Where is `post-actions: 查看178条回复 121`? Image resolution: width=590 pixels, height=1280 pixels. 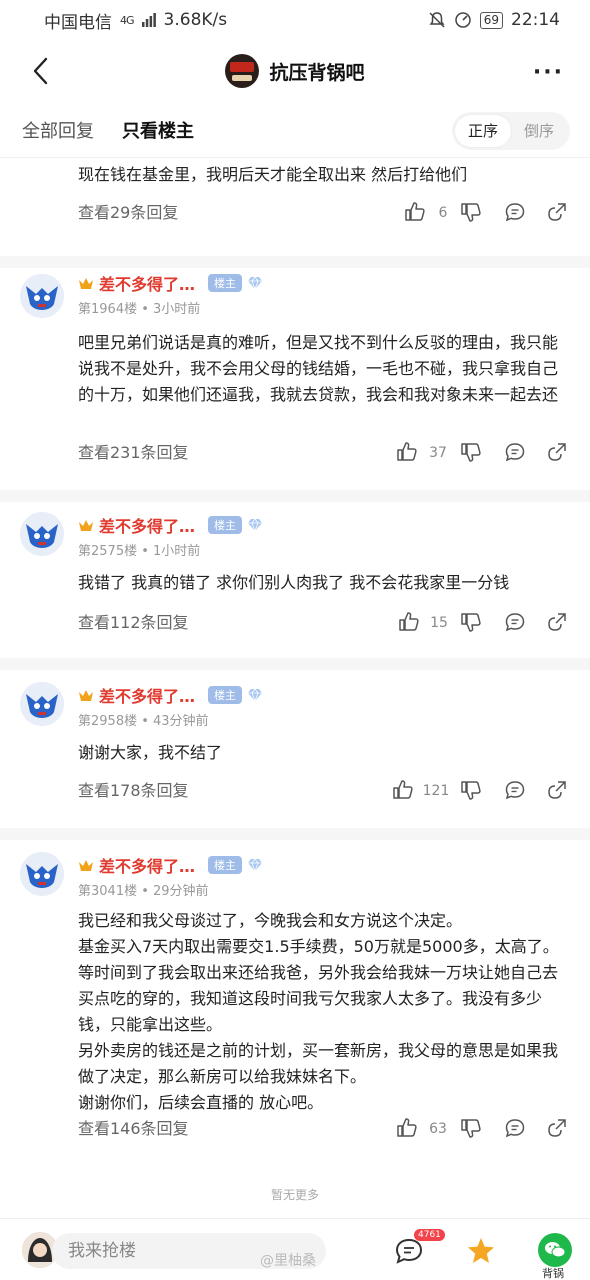
post-actions: 查看178条回复 121 is located at coordinates (295, 791).